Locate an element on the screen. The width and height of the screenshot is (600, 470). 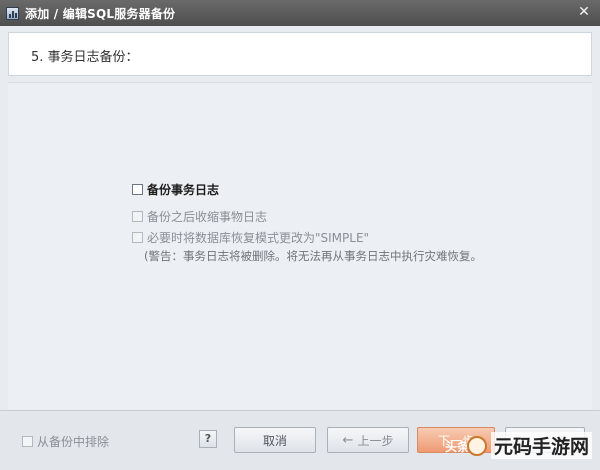
watermark-logo-icon is located at coordinates (476, 445).